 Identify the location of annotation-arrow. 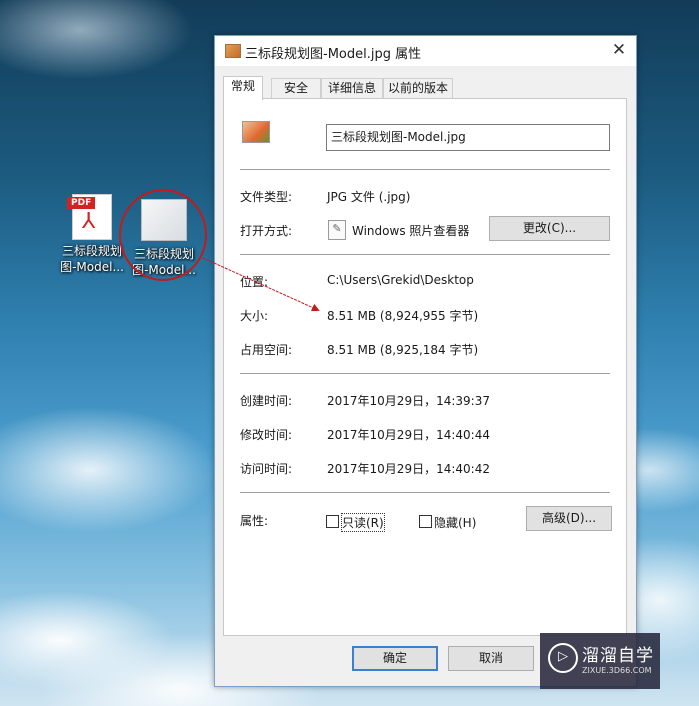
(261, 284).